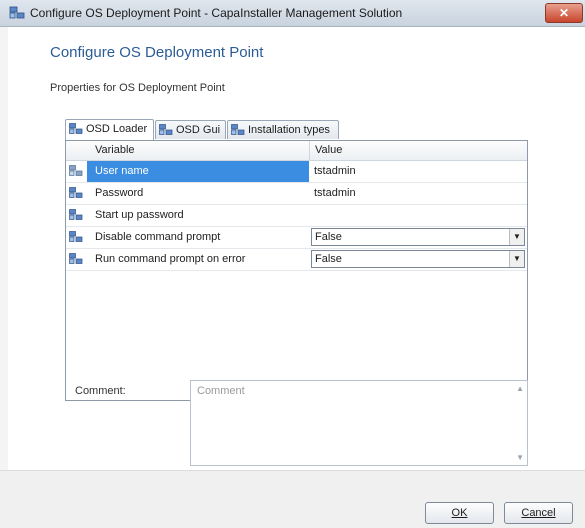 The height and width of the screenshot is (528, 585). I want to click on property-name: User name, so click(198, 171).